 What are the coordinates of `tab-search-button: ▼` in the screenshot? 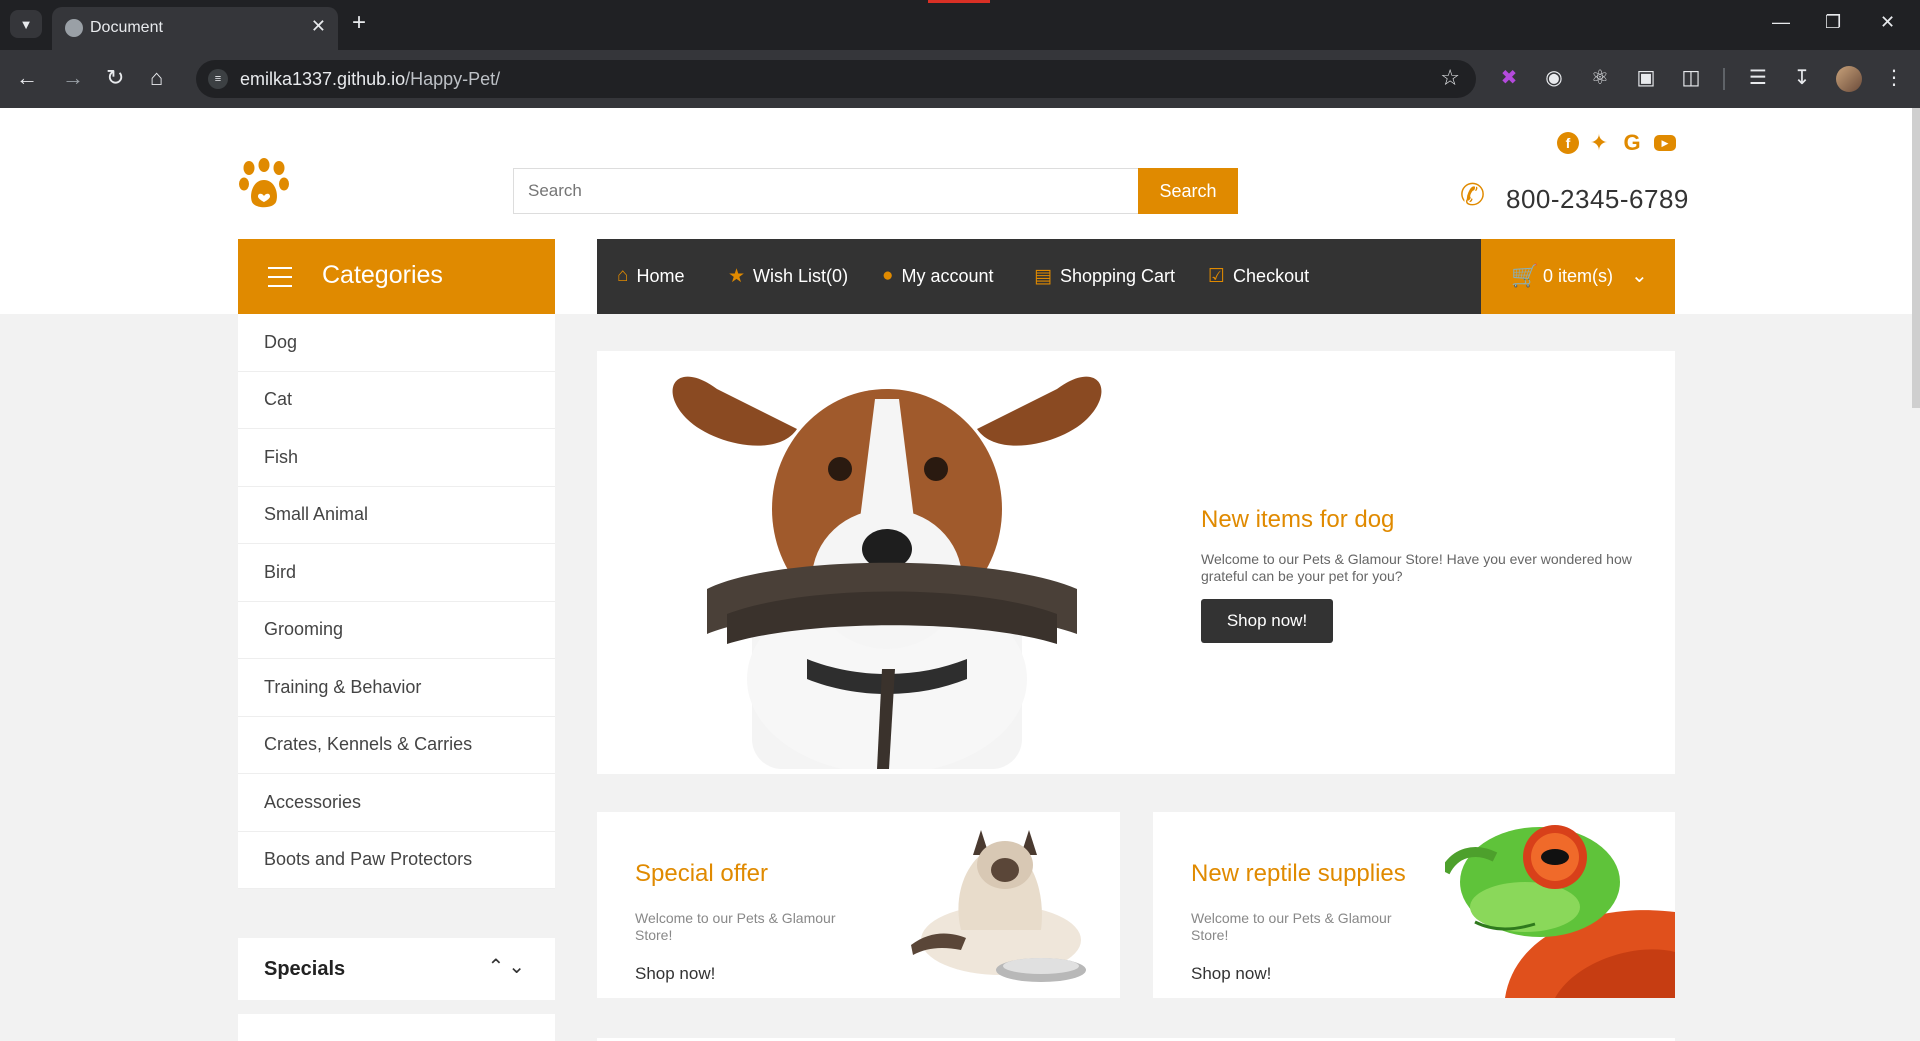 It's located at (26, 24).